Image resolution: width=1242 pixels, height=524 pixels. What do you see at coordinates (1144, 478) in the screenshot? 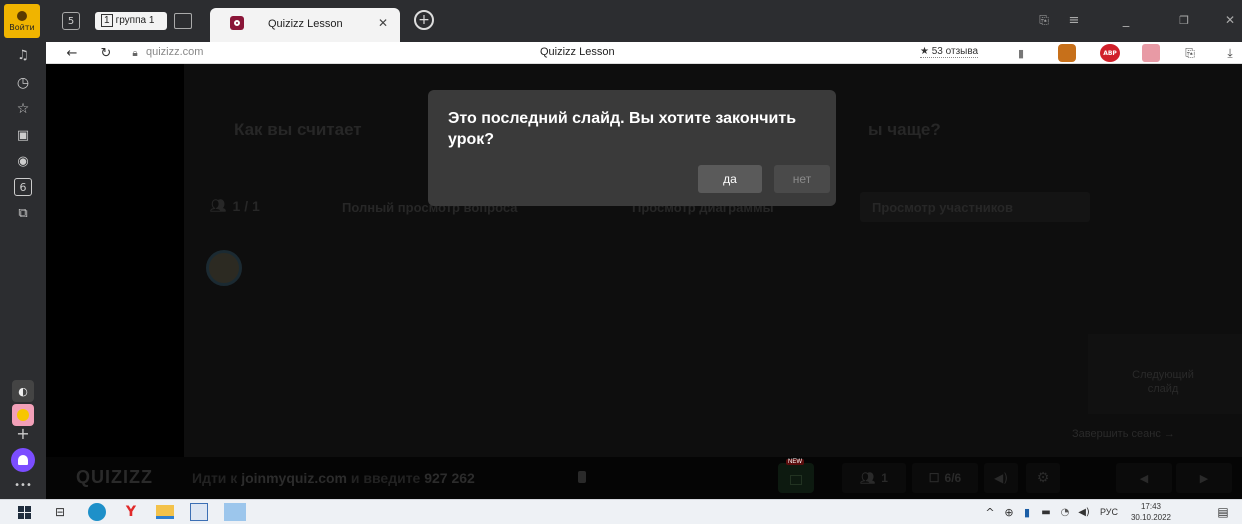
I see `prev-slide-icon: ◀` at bounding box center [1144, 478].